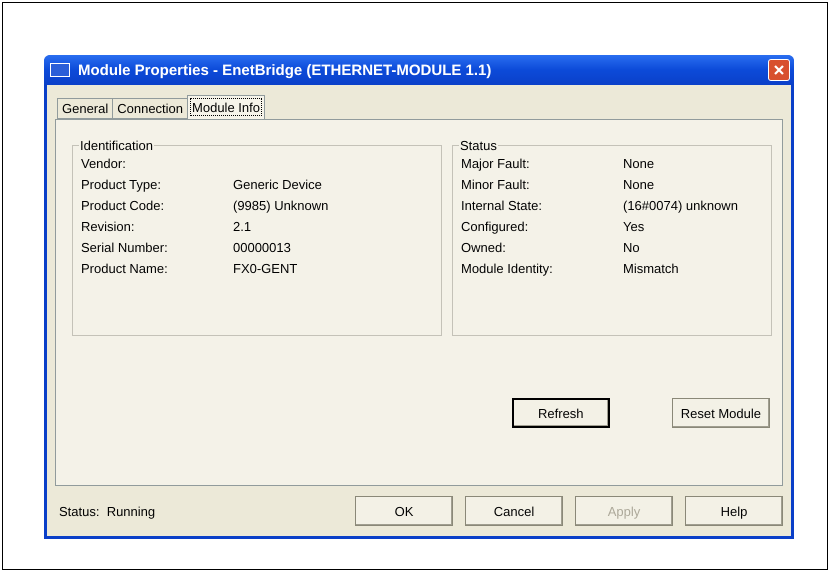  What do you see at coordinates (680, 205) in the screenshot?
I see `field-value: (16#0074) unknown` at bounding box center [680, 205].